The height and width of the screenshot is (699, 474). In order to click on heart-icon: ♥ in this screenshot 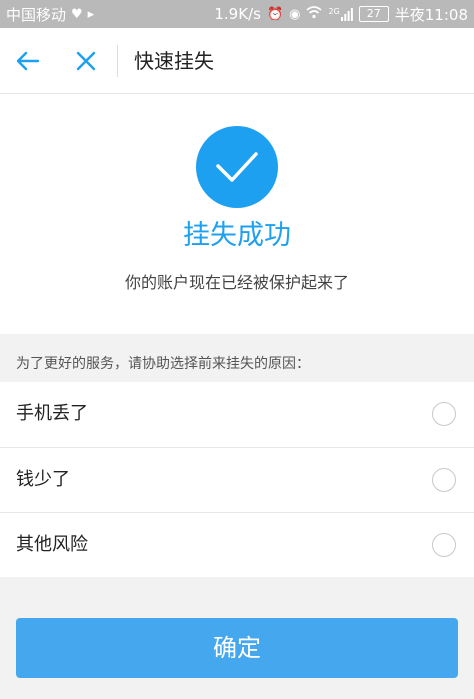, I will do `click(77, 14)`.